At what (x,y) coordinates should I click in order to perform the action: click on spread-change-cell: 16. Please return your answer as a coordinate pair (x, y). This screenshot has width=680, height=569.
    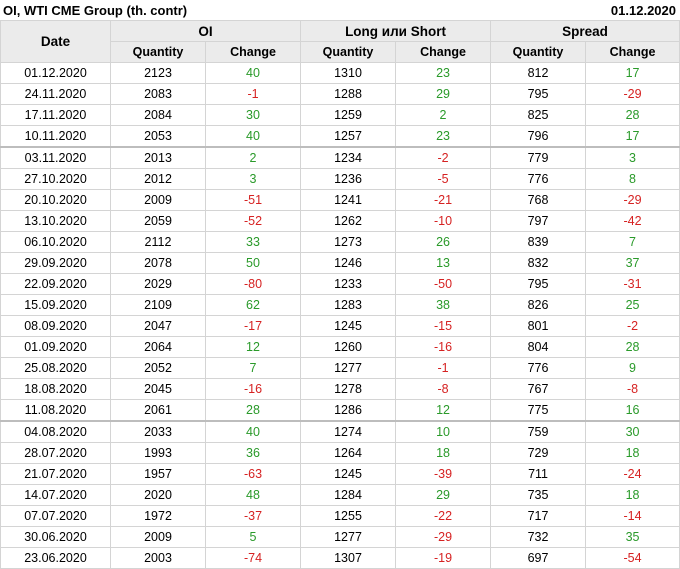
    Looking at the image, I should click on (632, 410).